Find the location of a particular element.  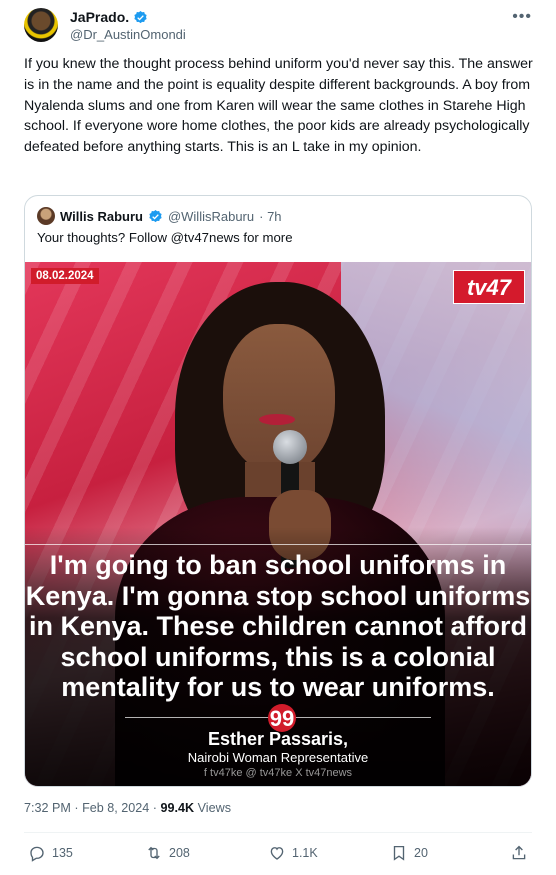

bookmark-count: 20 is located at coordinates (421, 853).